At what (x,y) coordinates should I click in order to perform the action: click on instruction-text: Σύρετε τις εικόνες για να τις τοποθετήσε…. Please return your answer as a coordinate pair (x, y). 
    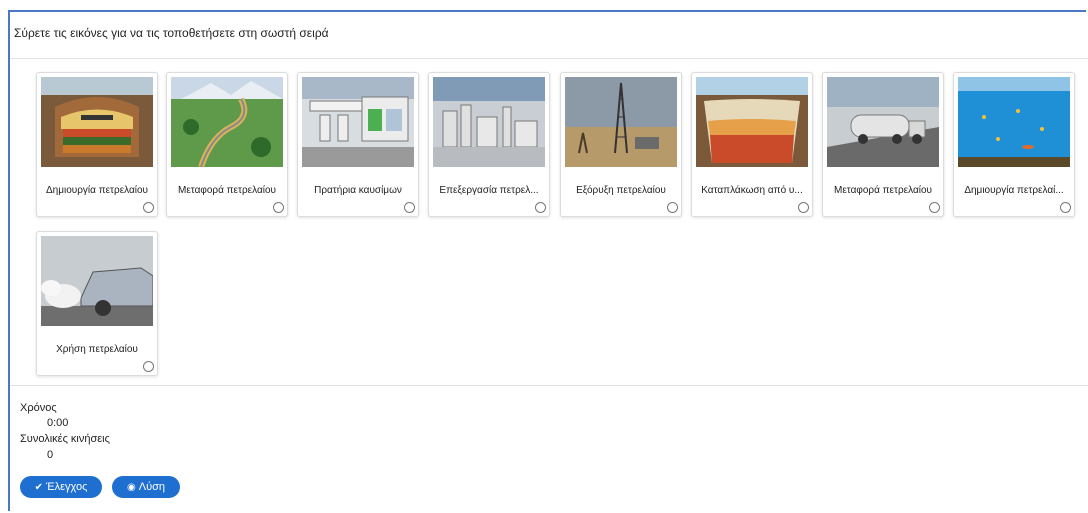
    Looking at the image, I should click on (171, 33).